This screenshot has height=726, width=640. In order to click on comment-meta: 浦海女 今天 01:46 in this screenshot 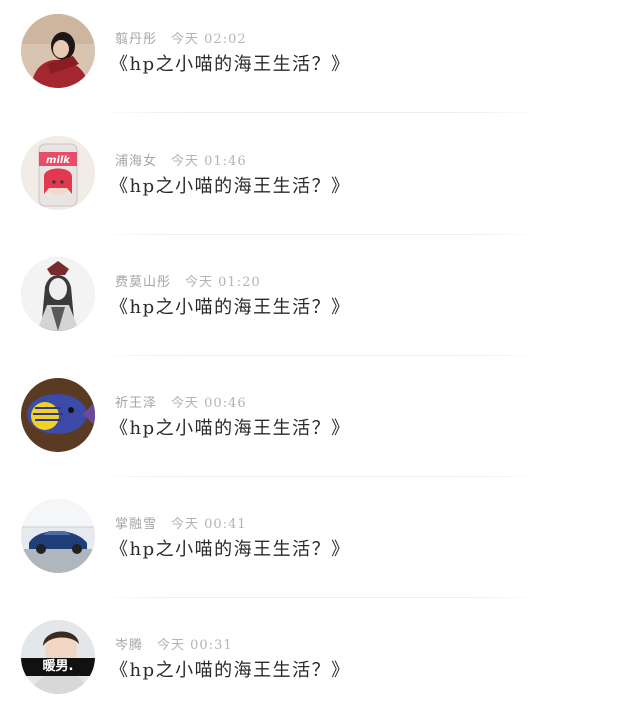, I will do `click(181, 159)`.